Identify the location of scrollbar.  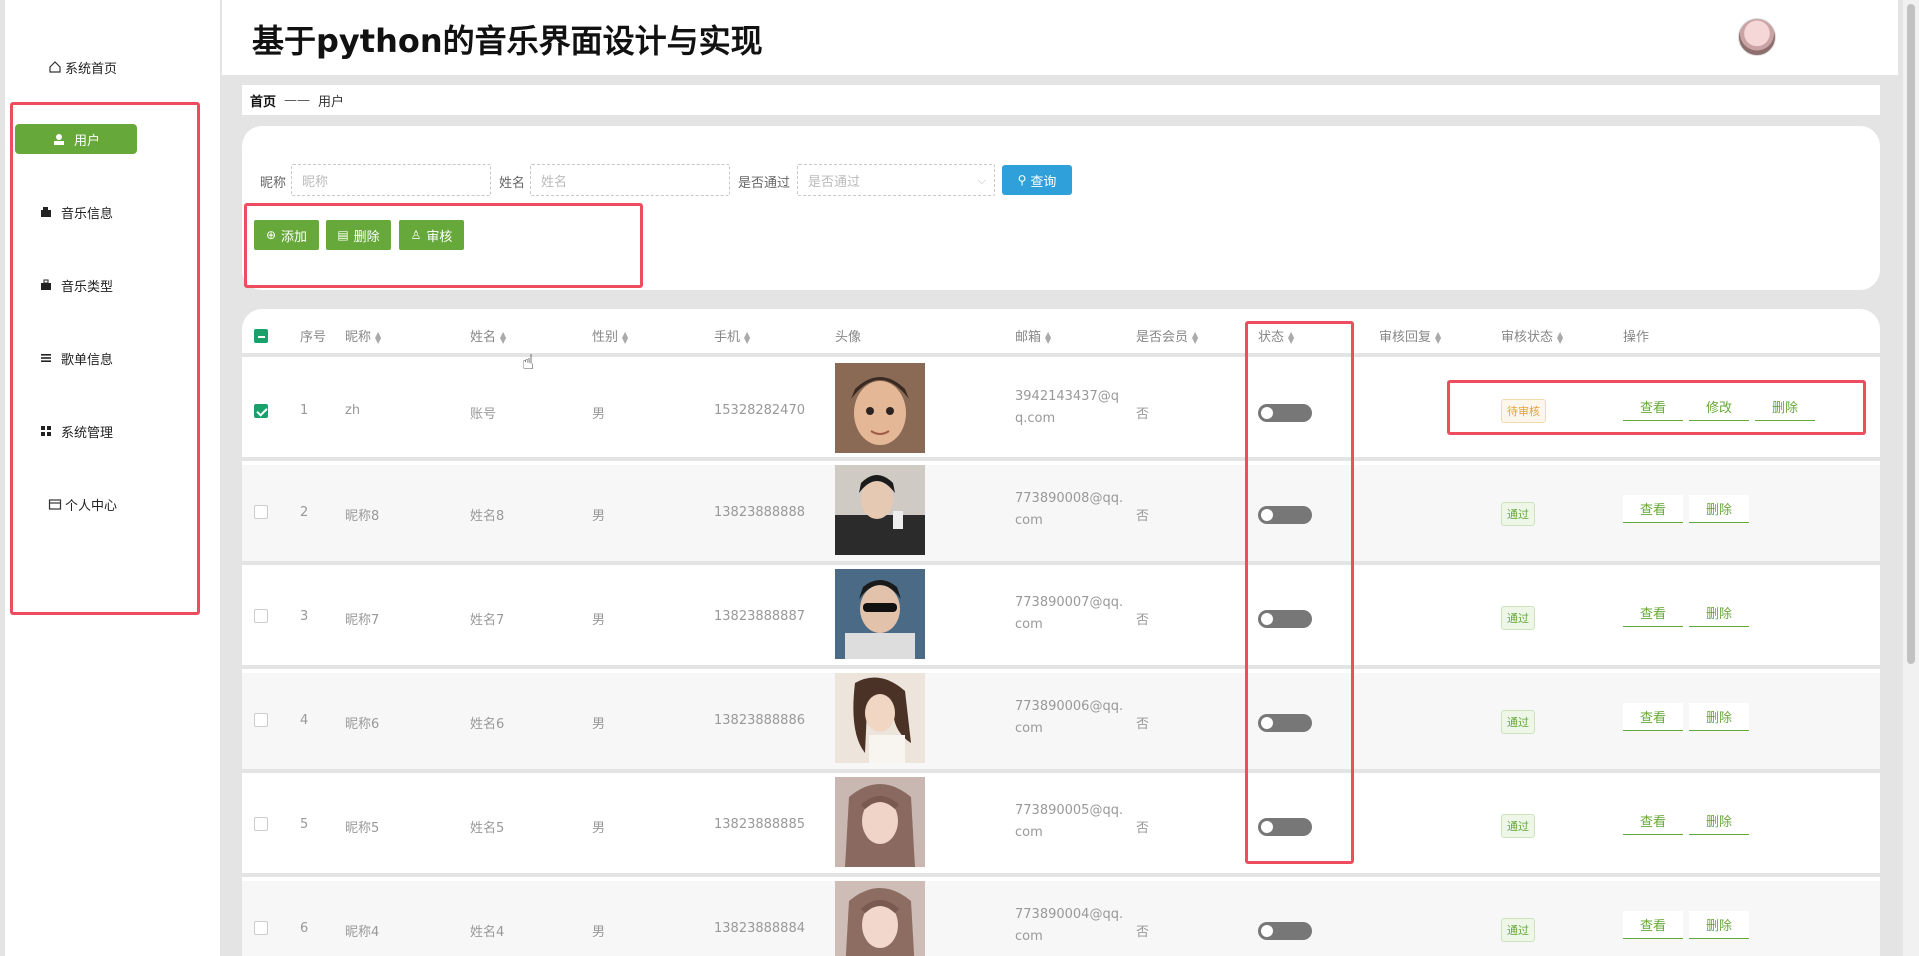
(1911, 478).